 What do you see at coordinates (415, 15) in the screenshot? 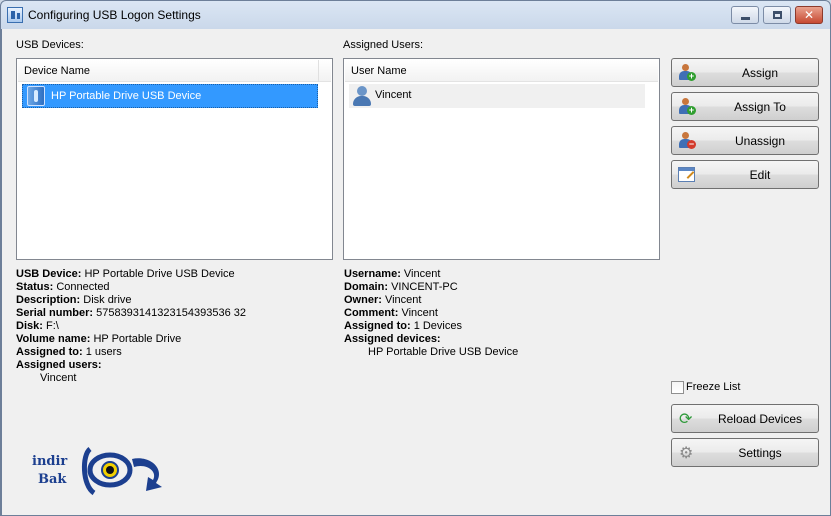
I see `title-bar: Configuring USB Logon Settings ✕` at bounding box center [415, 15].